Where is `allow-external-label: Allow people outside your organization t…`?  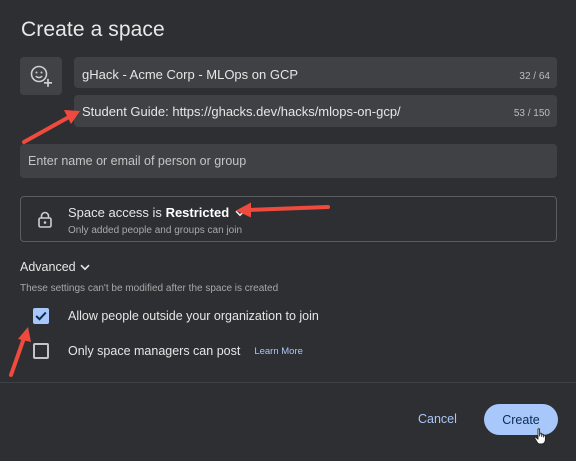 allow-external-label: Allow people outside your organization t… is located at coordinates (193, 316).